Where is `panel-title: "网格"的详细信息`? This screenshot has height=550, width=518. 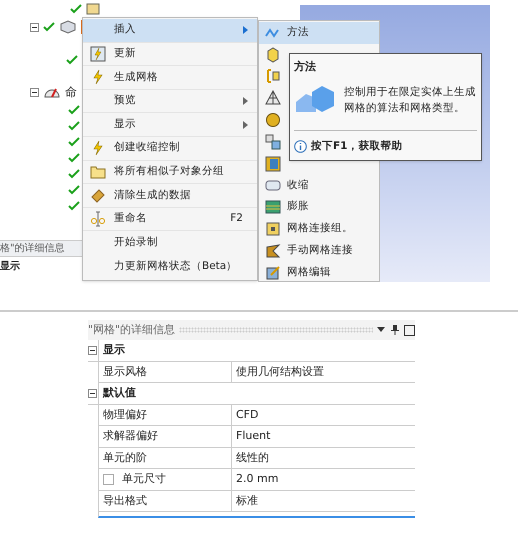 panel-title: "网格"的详细信息 is located at coordinates (132, 330).